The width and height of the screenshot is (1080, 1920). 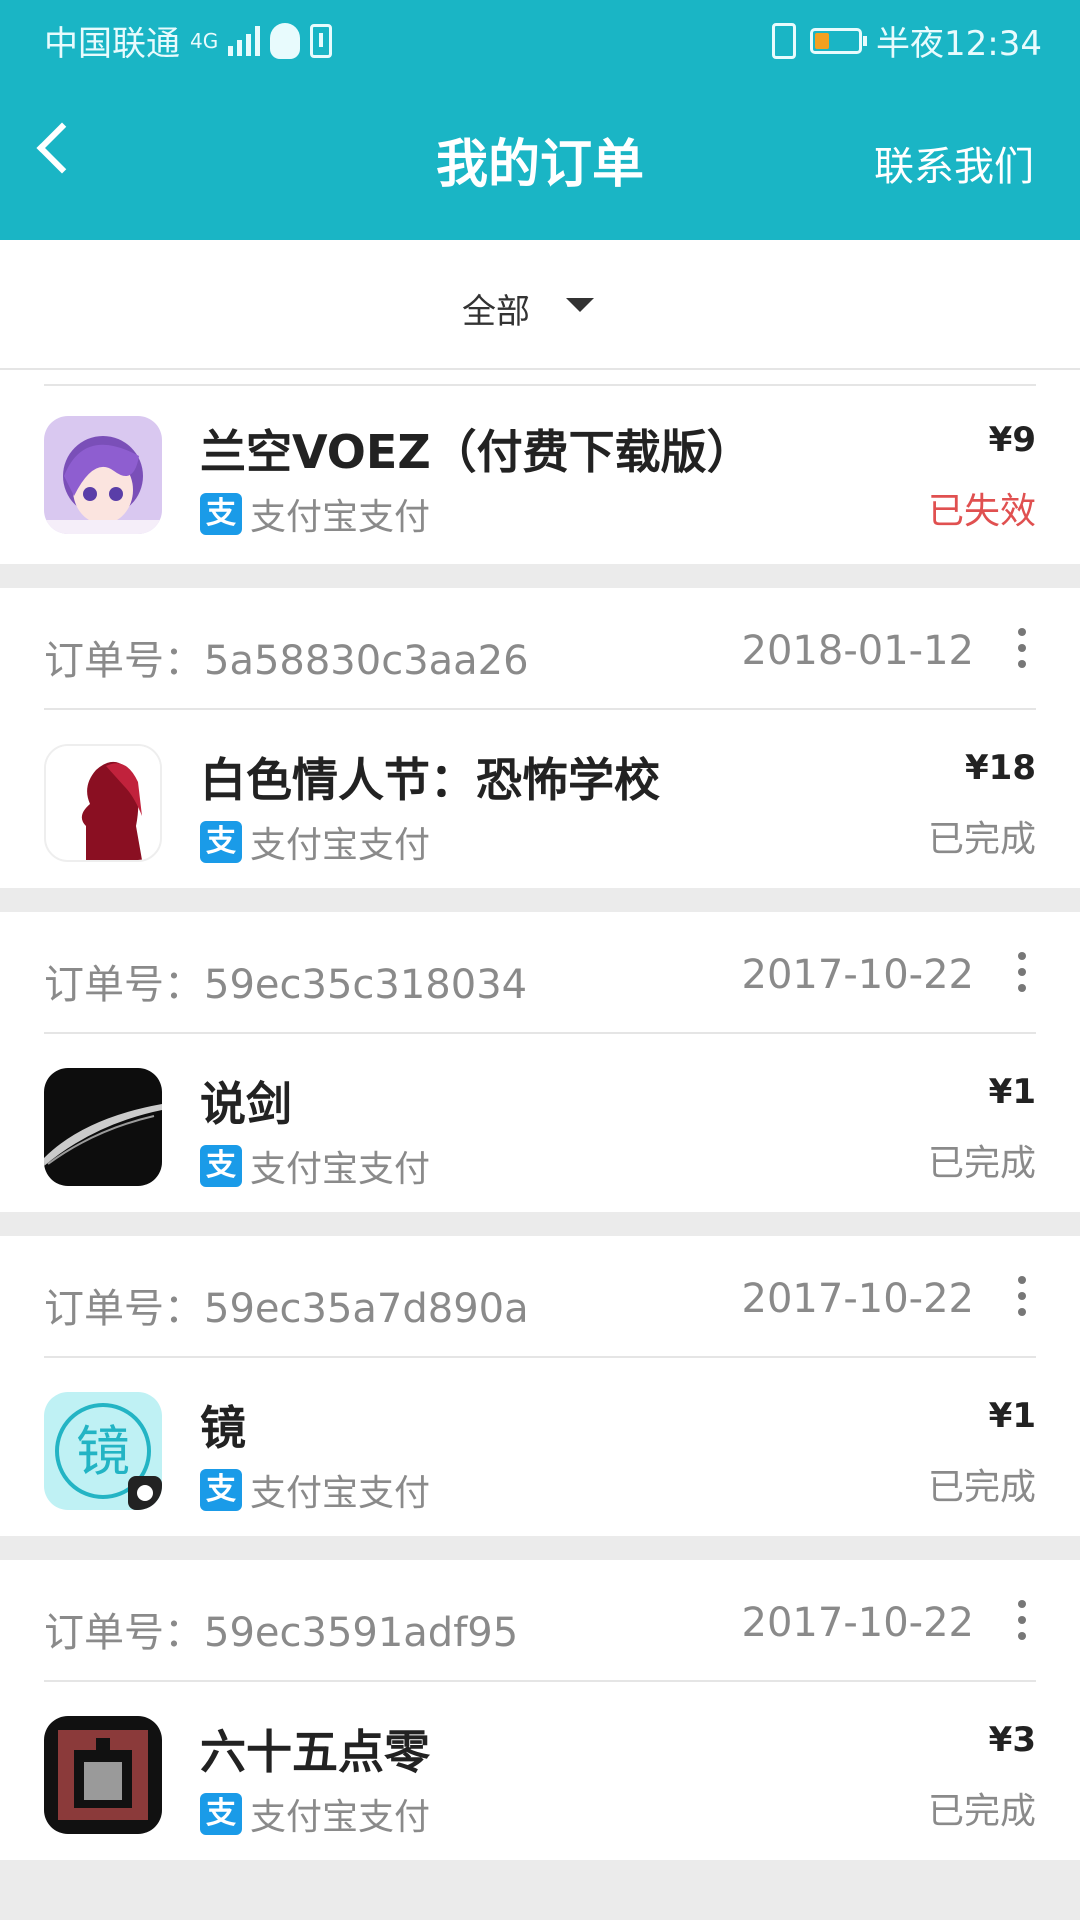 What do you see at coordinates (540, 1448) in the screenshot?
I see `order-item: 镜 镜 支 支付宝支付 ¥1 已完成` at bounding box center [540, 1448].